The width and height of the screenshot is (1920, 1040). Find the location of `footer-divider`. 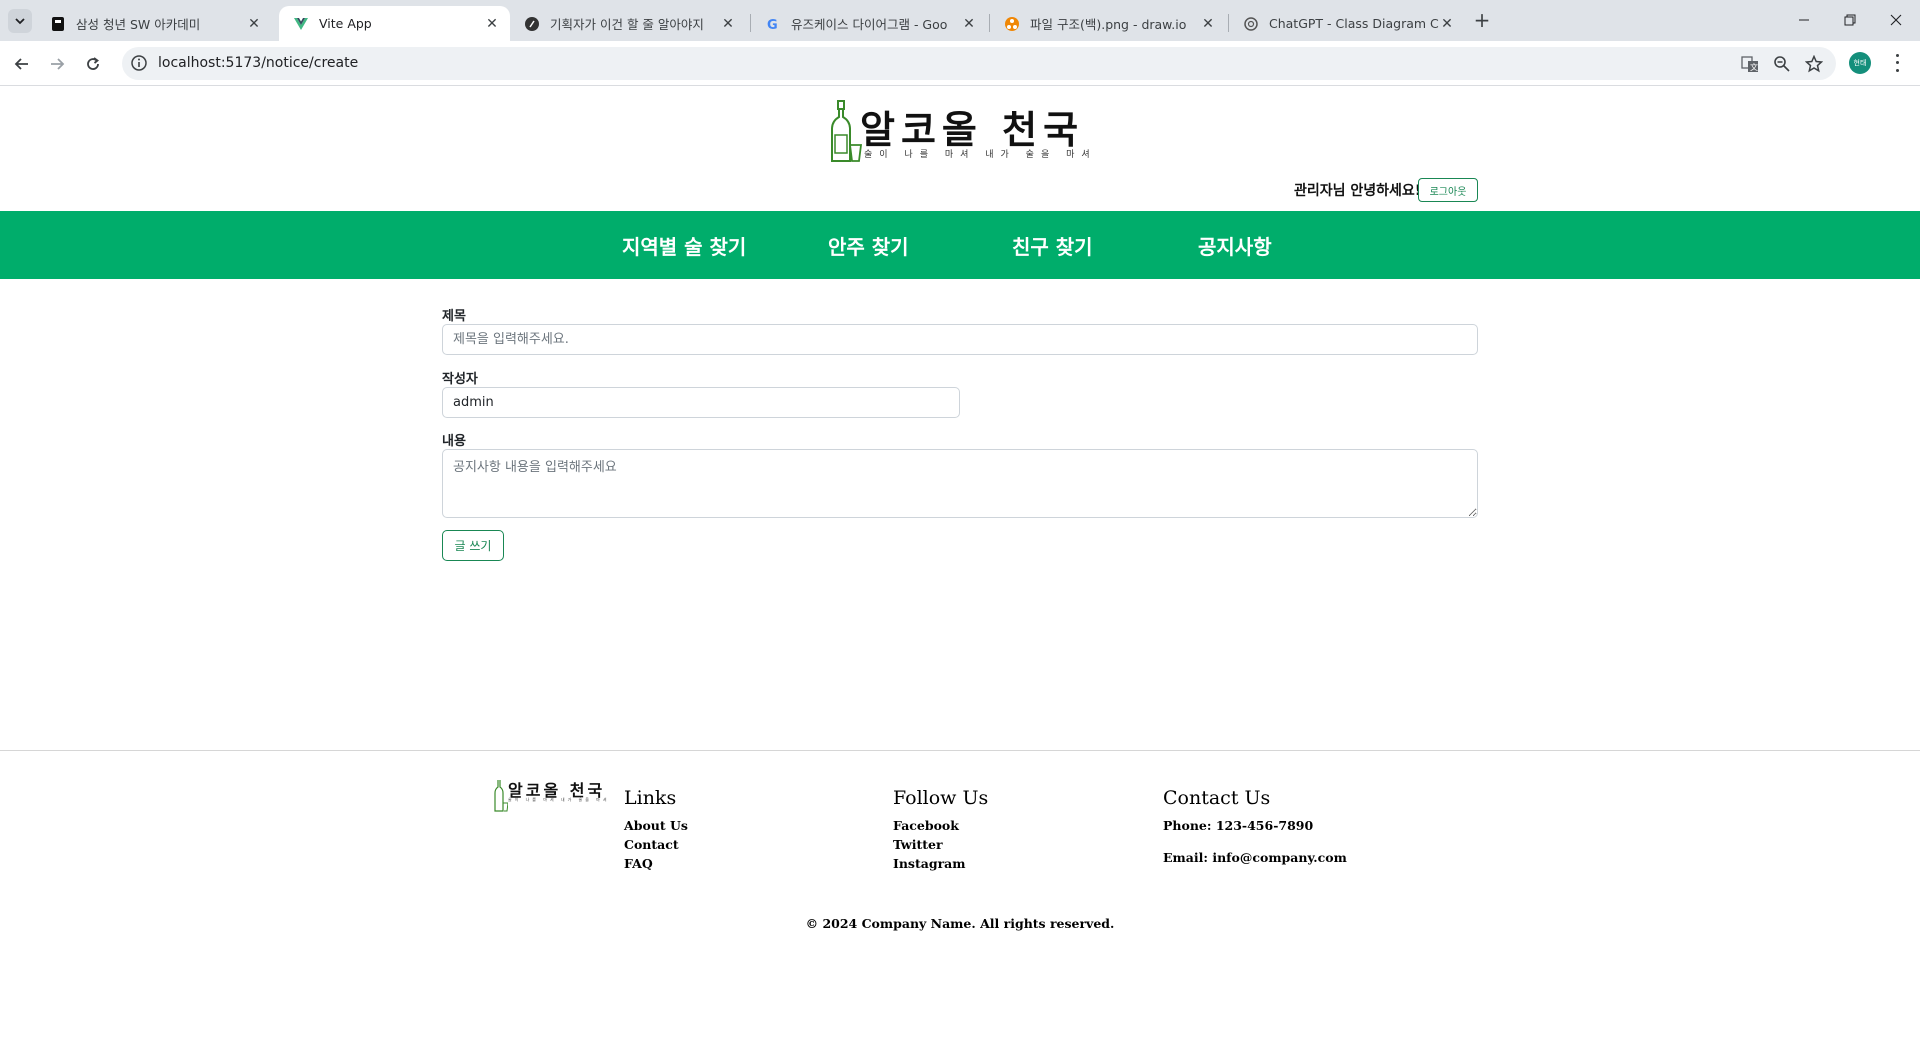

footer-divider is located at coordinates (960, 750).